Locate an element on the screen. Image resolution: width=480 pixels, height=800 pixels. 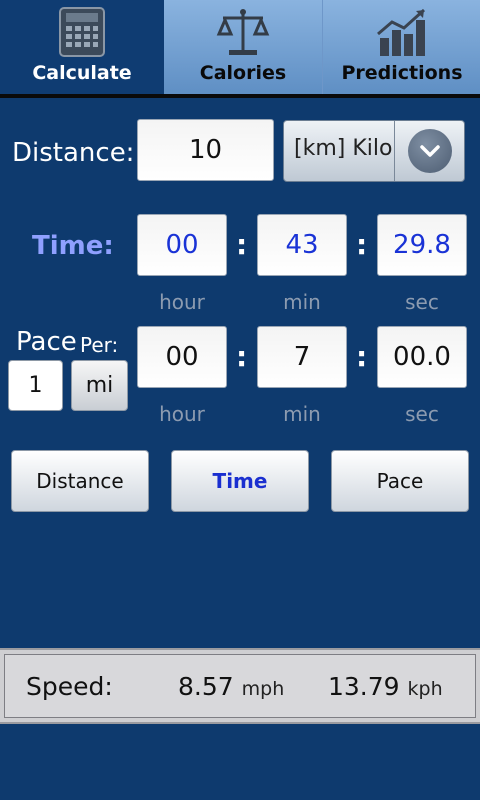
time-hour-input: 00 is located at coordinates (182, 245).